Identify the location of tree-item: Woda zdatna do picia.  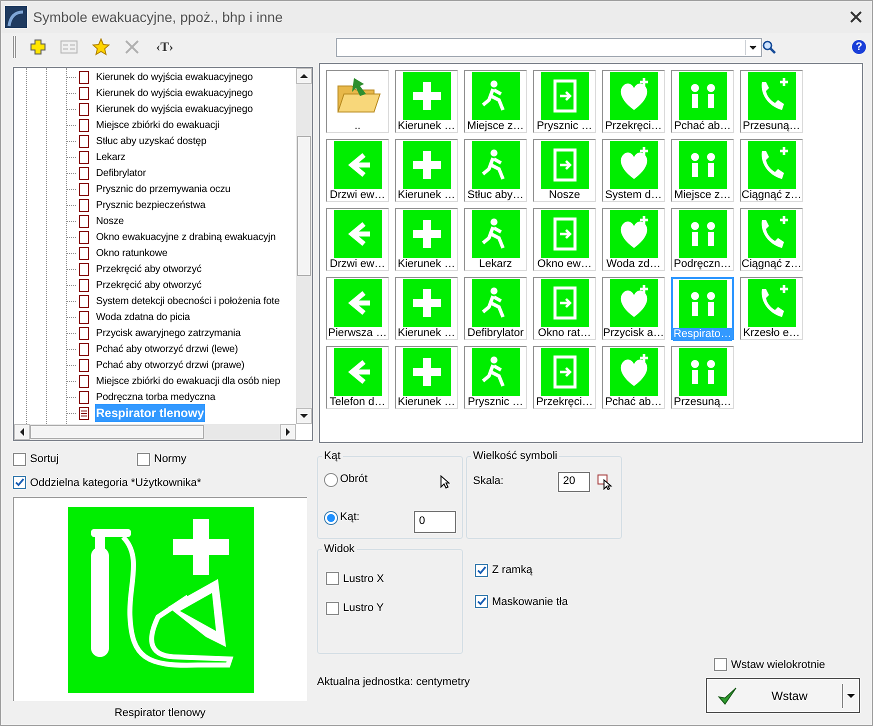
(143, 317).